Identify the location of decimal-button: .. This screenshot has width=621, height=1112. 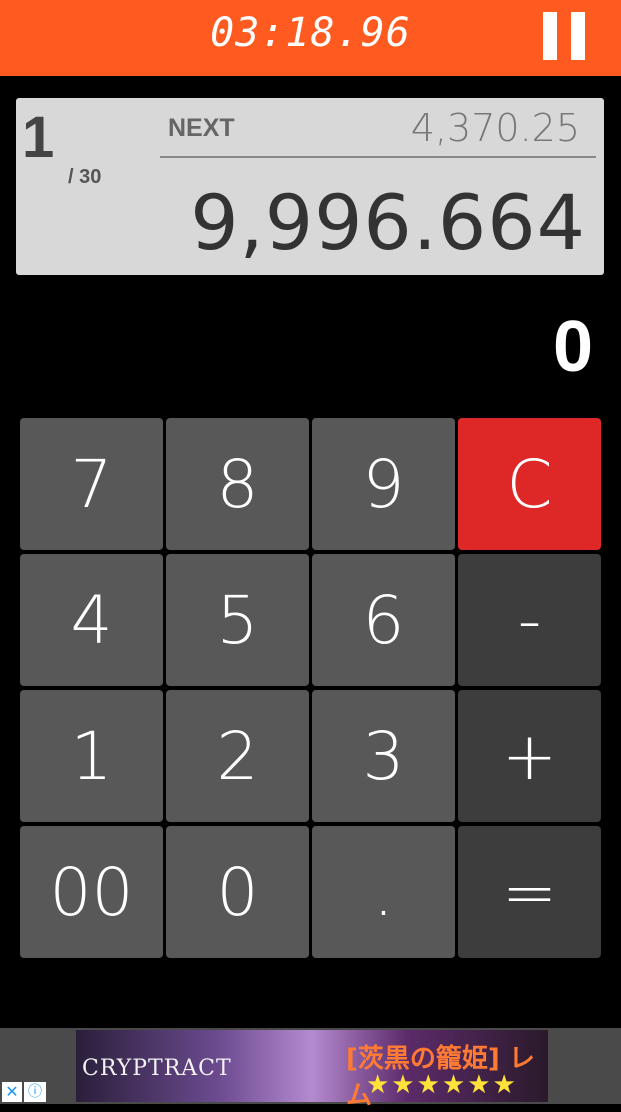
(383, 892).